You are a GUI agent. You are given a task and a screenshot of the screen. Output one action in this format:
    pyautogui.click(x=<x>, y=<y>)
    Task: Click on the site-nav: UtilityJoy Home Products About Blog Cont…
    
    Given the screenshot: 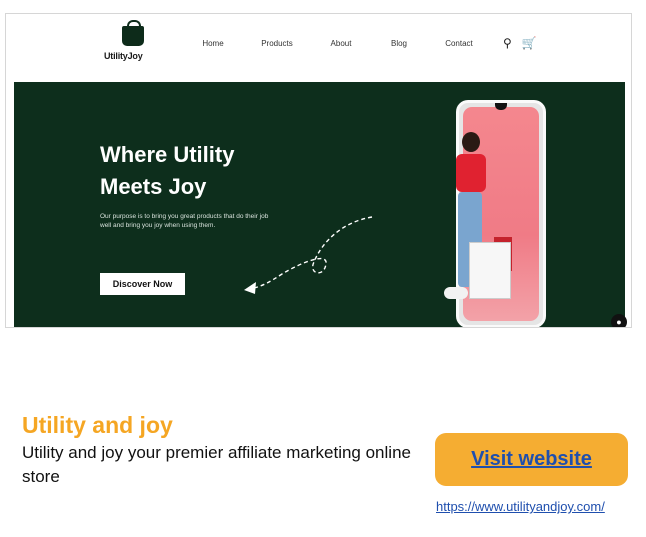 What is the action you would take?
    pyautogui.click(x=318, y=47)
    